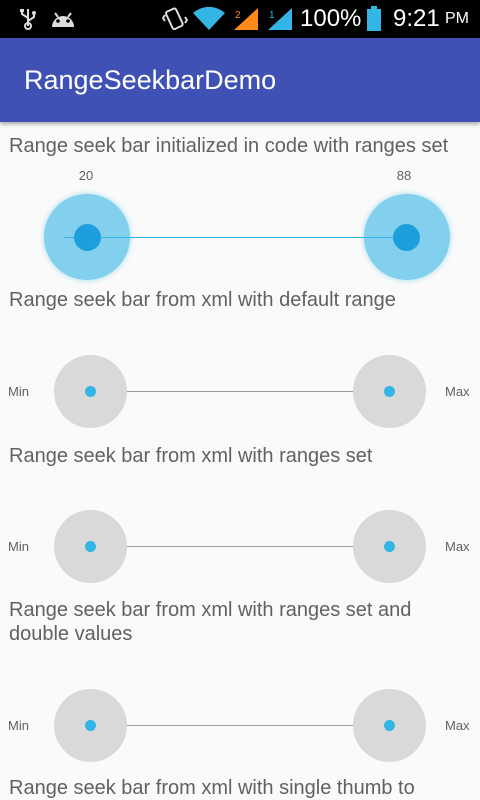  What do you see at coordinates (416, 18) in the screenshot?
I see `clock-time: 9:21` at bounding box center [416, 18].